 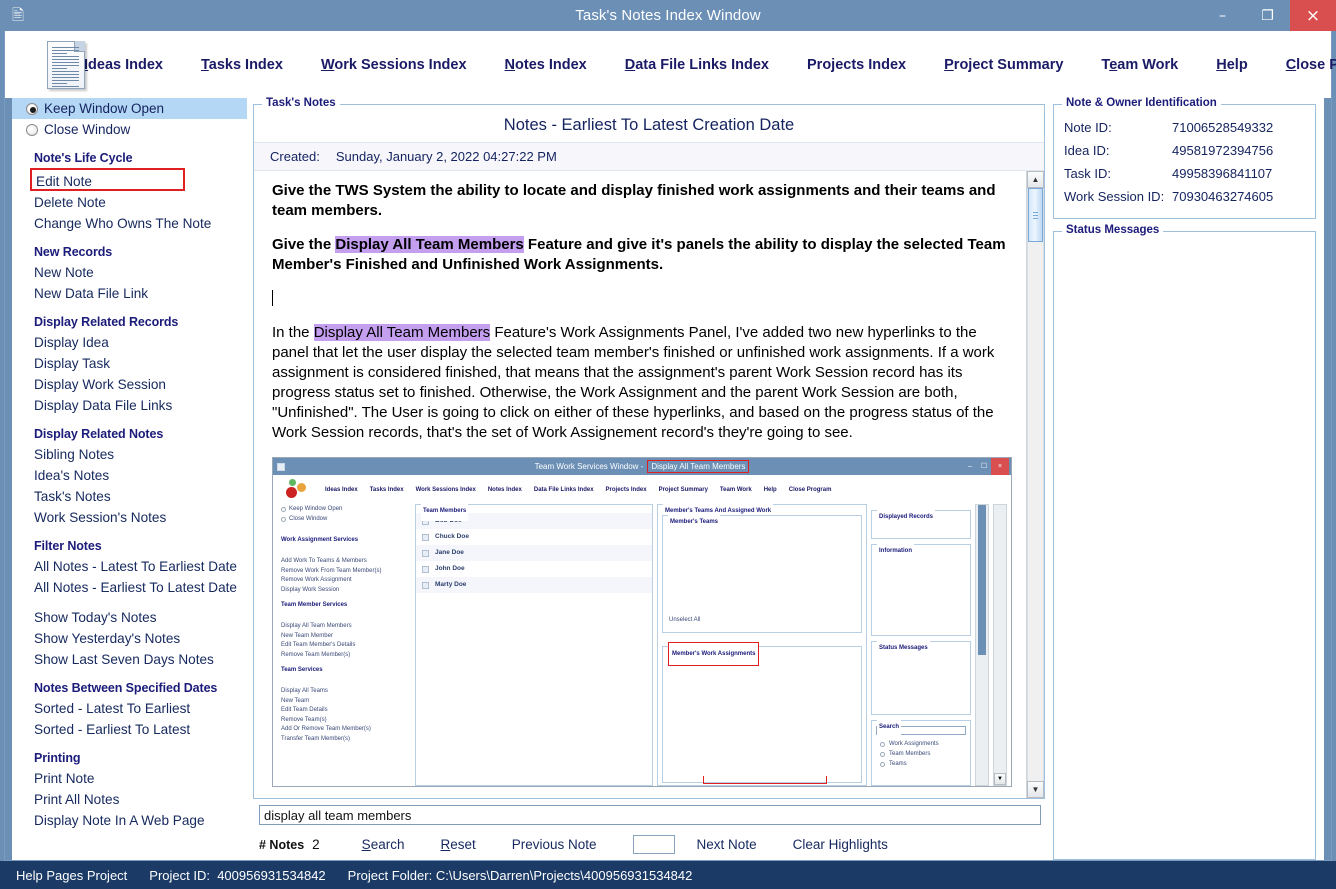 What do you see at coordinates (320, 540) in the screenshot?
I see `embedded-group-heading: Work Assignment Services` at bounding box center [320, 540].